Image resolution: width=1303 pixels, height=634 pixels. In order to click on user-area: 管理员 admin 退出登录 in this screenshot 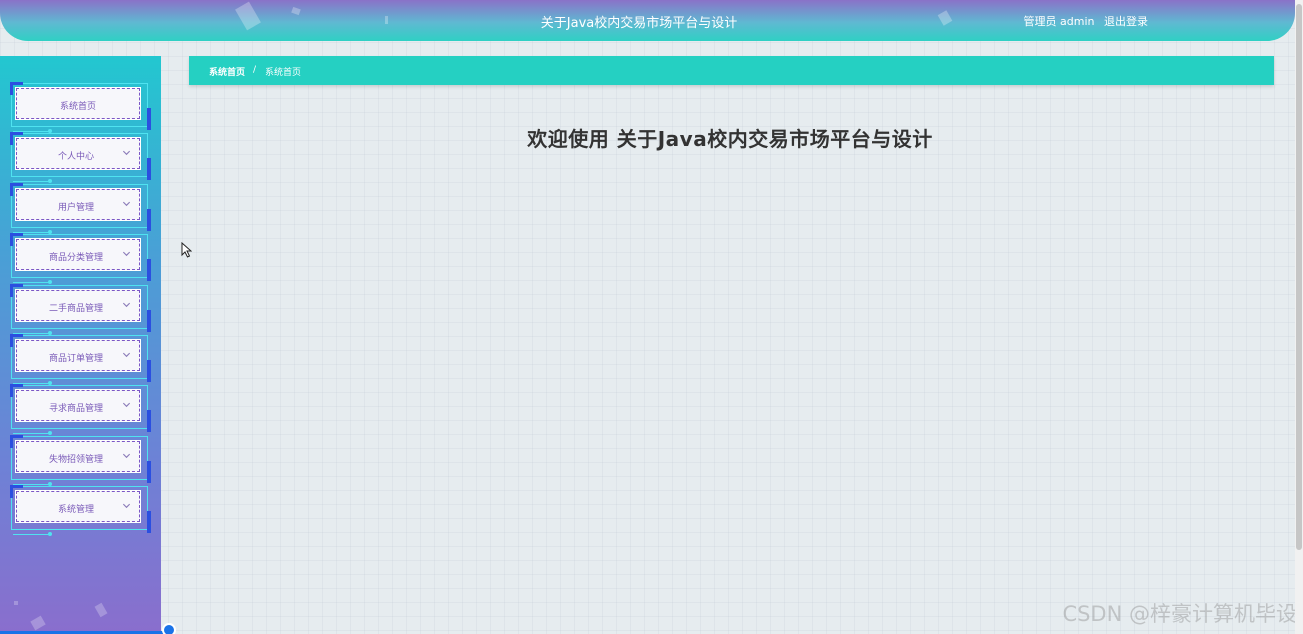, I will do `click(1086, 21)`.